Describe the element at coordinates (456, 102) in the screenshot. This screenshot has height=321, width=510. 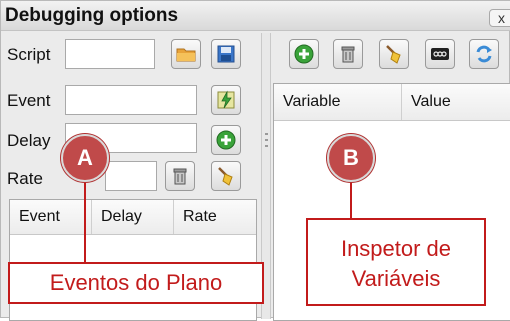
I see `column-header-value: Value` at that location.